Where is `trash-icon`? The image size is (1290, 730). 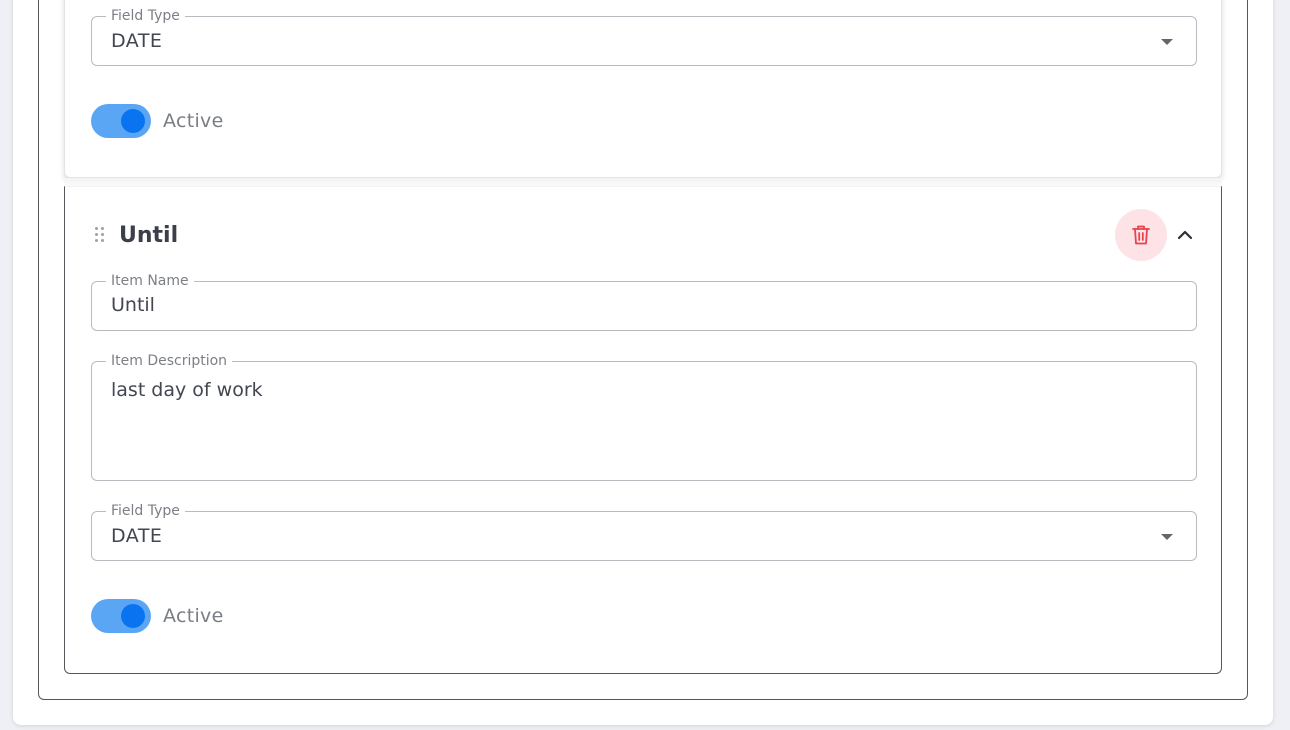 trash-icon is located at coordinates (1141, 235).